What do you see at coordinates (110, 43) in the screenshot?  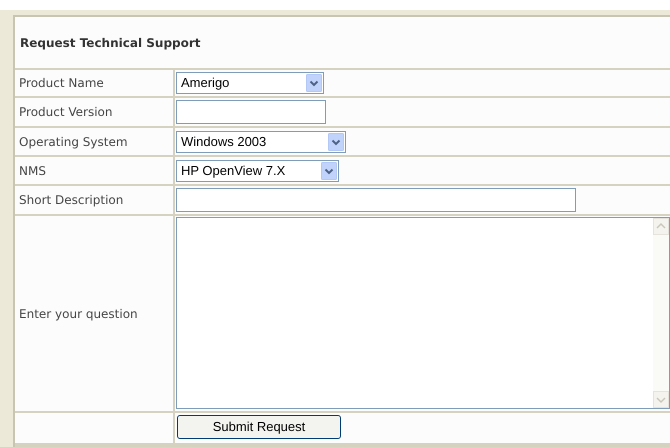 I see `form-title: Request Technical Support` at bounding box center [110, 43].